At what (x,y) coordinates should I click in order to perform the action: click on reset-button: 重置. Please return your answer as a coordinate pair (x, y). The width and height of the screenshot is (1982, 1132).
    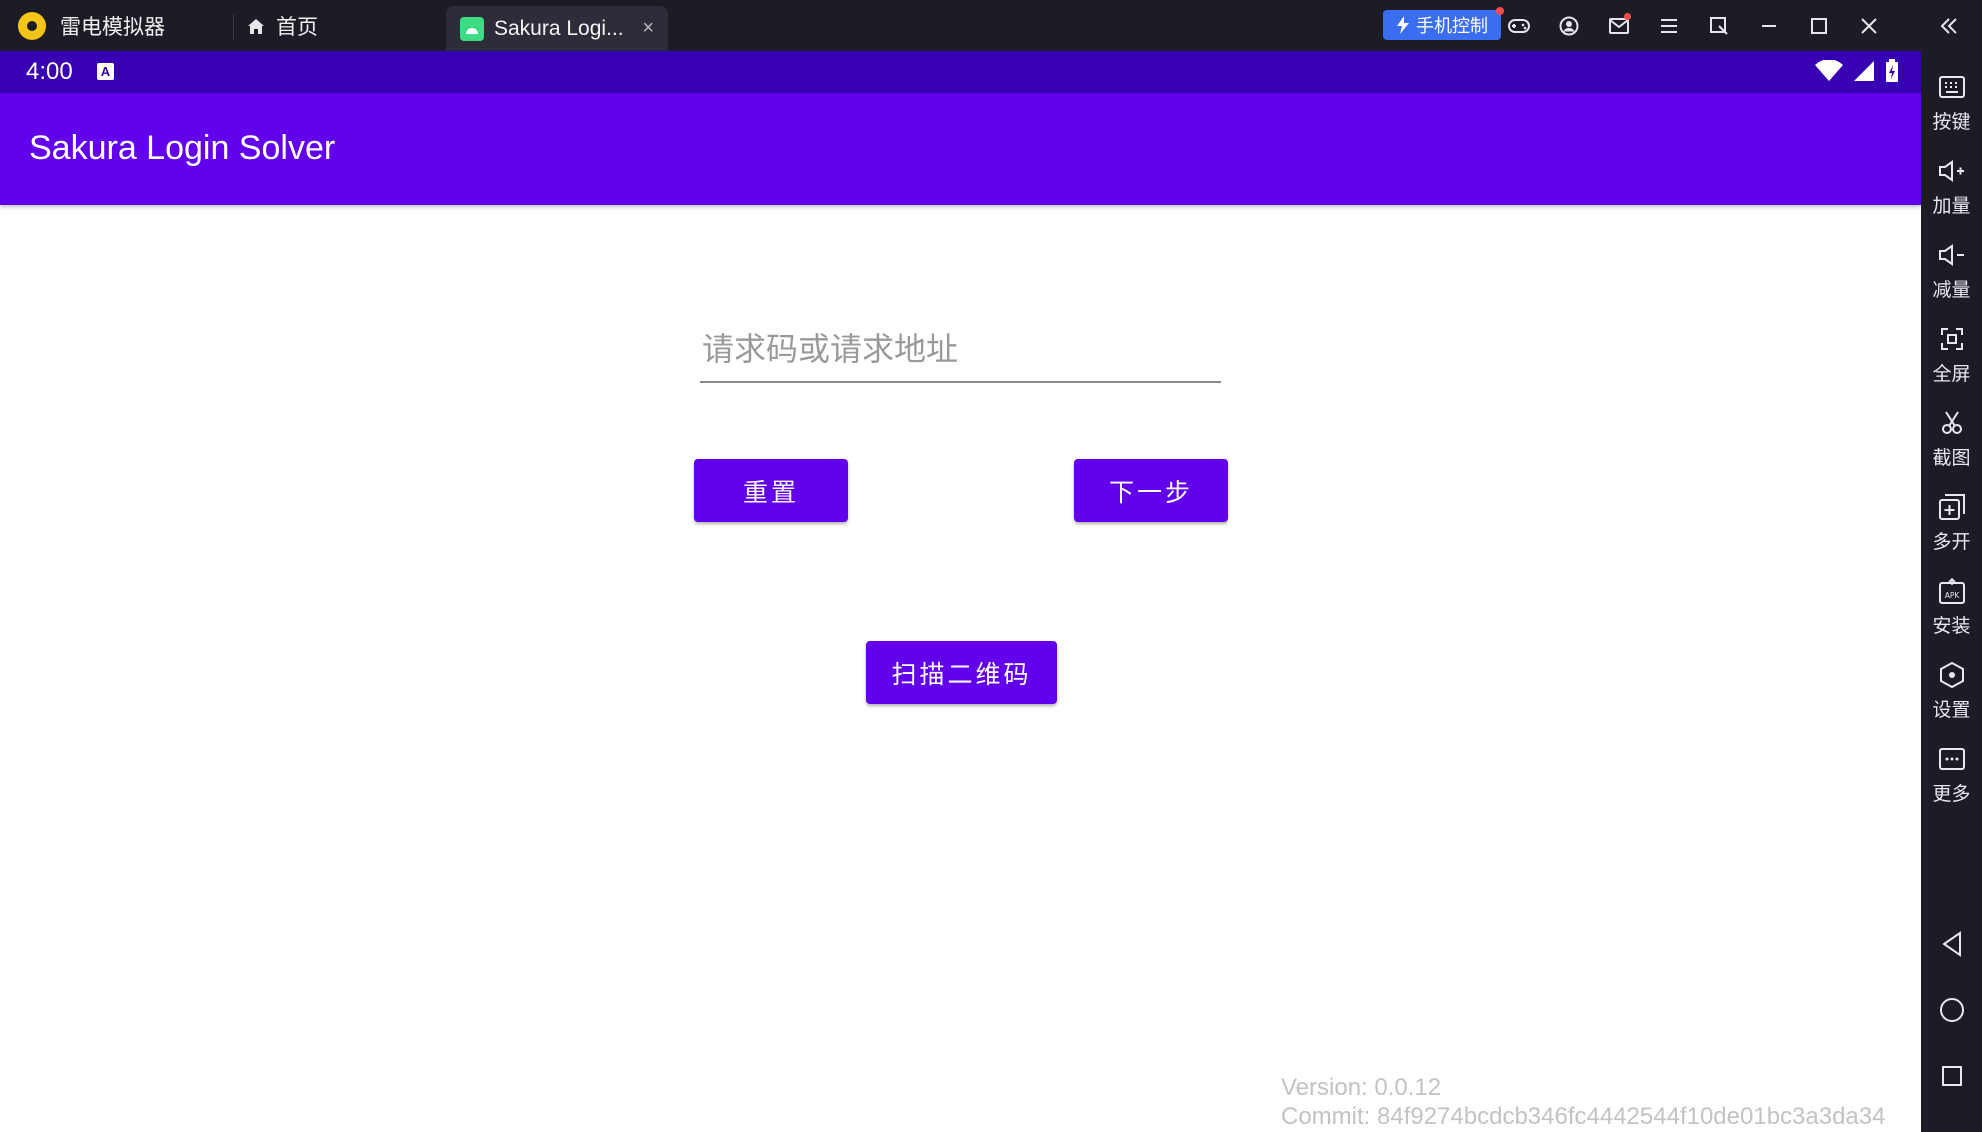
    Looking at the image, I should click on (771, 490).